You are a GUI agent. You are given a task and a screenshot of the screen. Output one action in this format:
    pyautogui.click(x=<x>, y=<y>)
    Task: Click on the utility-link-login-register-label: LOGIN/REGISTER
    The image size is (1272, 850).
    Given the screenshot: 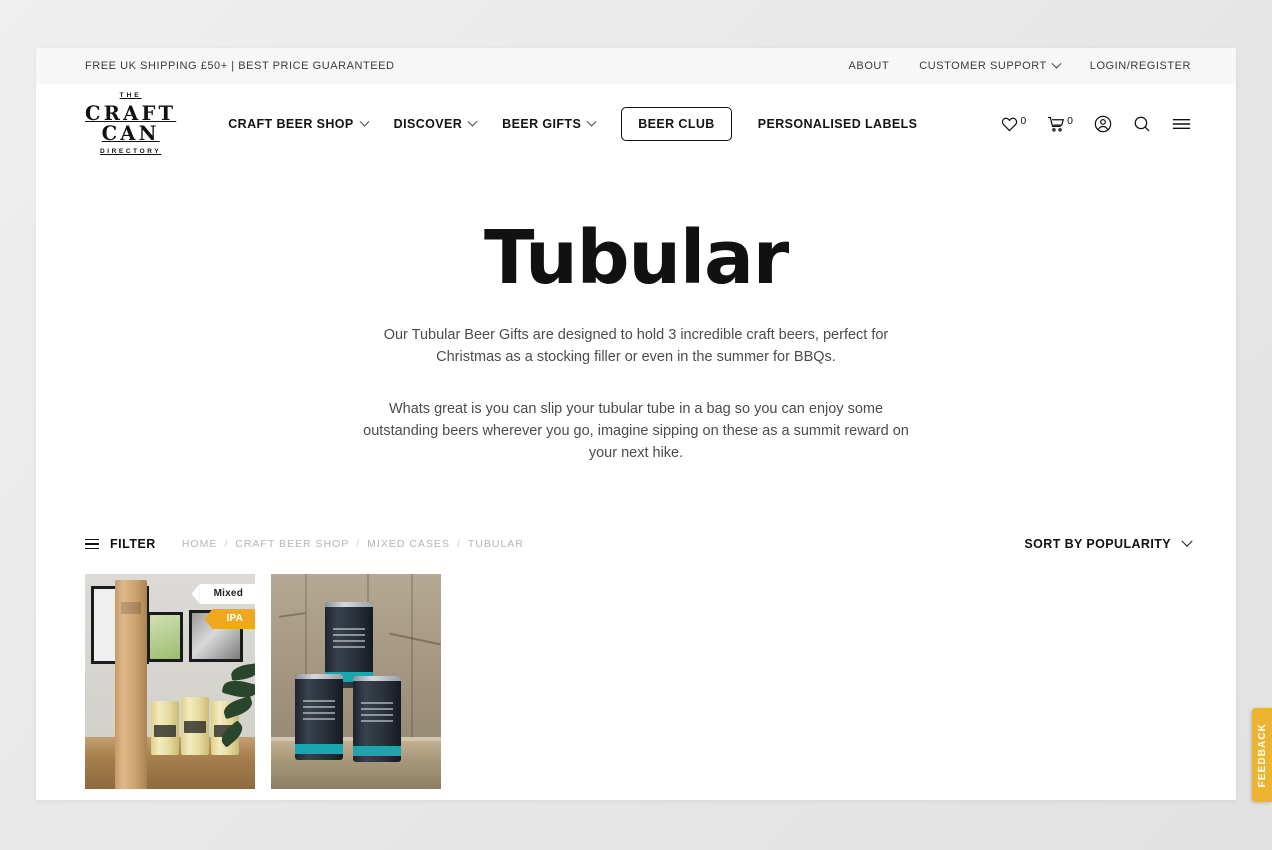 What is the action you would take?
    pyautogui.click(x=1140, y=66)
    